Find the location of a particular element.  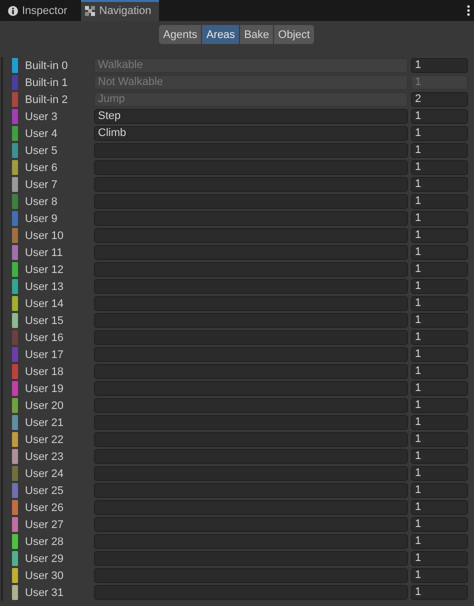

area-label: User 28 is located at coordinates (44, 542).